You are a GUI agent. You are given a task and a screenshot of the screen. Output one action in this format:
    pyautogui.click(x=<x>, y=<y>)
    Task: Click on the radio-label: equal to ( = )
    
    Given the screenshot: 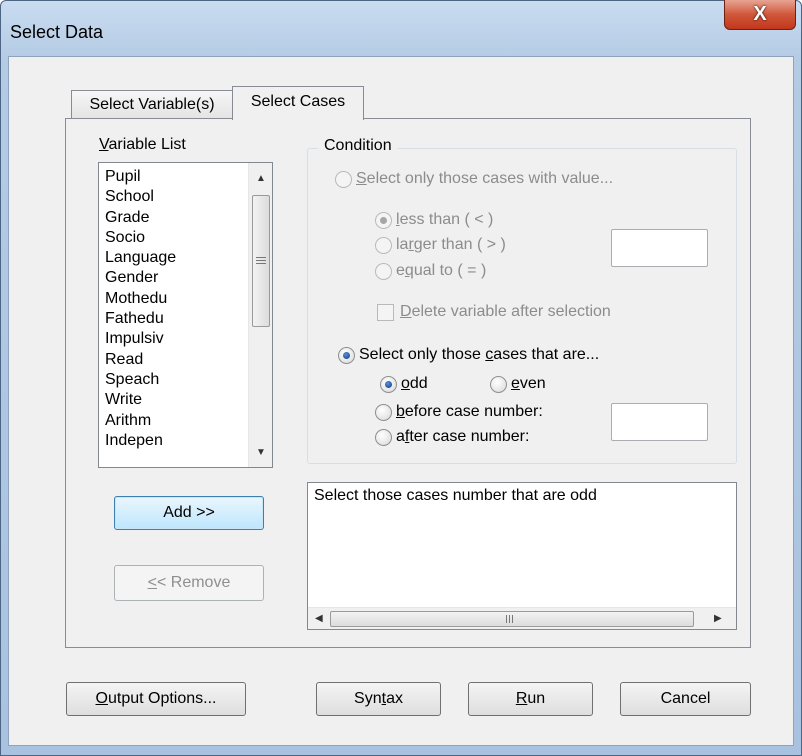 What is the action you would take?
    pyautogui.click(x=441, y=270)
    